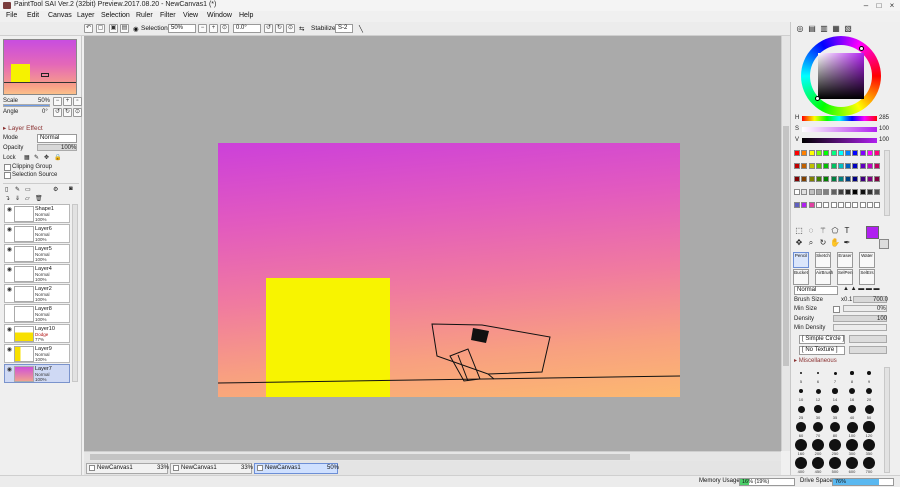  Describe the element at coordinates (816, 290) in the screenshot. I see `brush-mode-select: Normal` at that location.